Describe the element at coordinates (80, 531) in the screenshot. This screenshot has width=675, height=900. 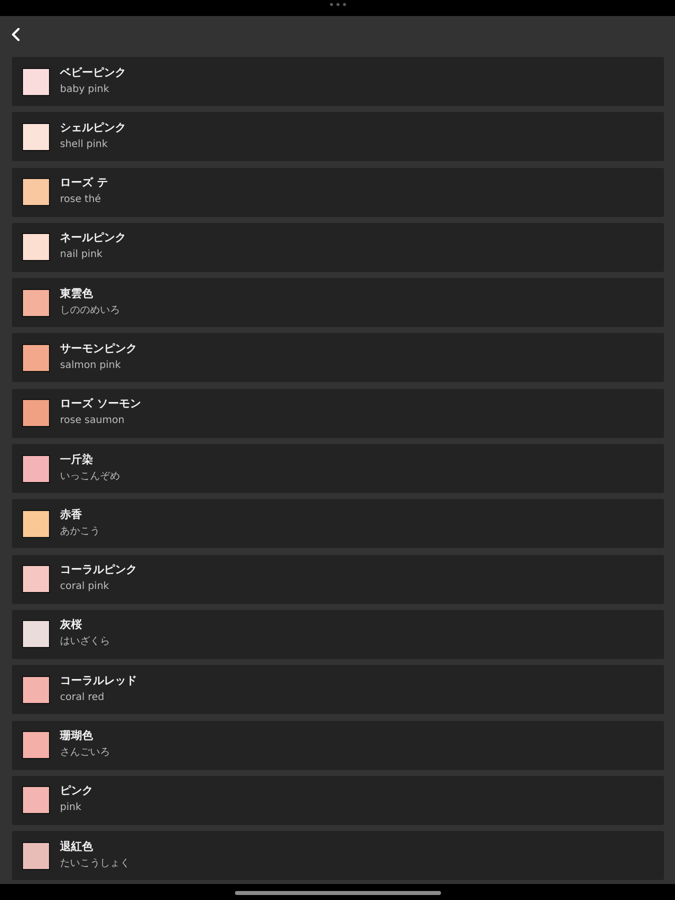
I see `color-reading: あかこう` at that location.